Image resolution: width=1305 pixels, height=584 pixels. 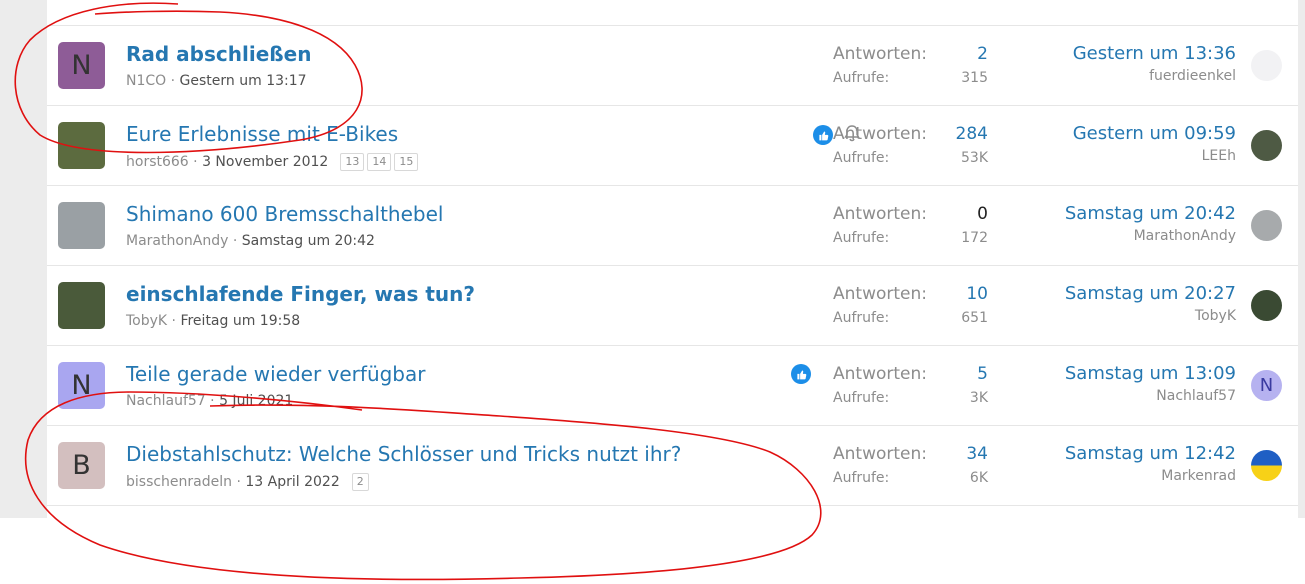 What do you see at coordinates (910, 398) in the screenshot?
I see `views-stat: Aufrufe: 3K` at bounding box center [910, 398].